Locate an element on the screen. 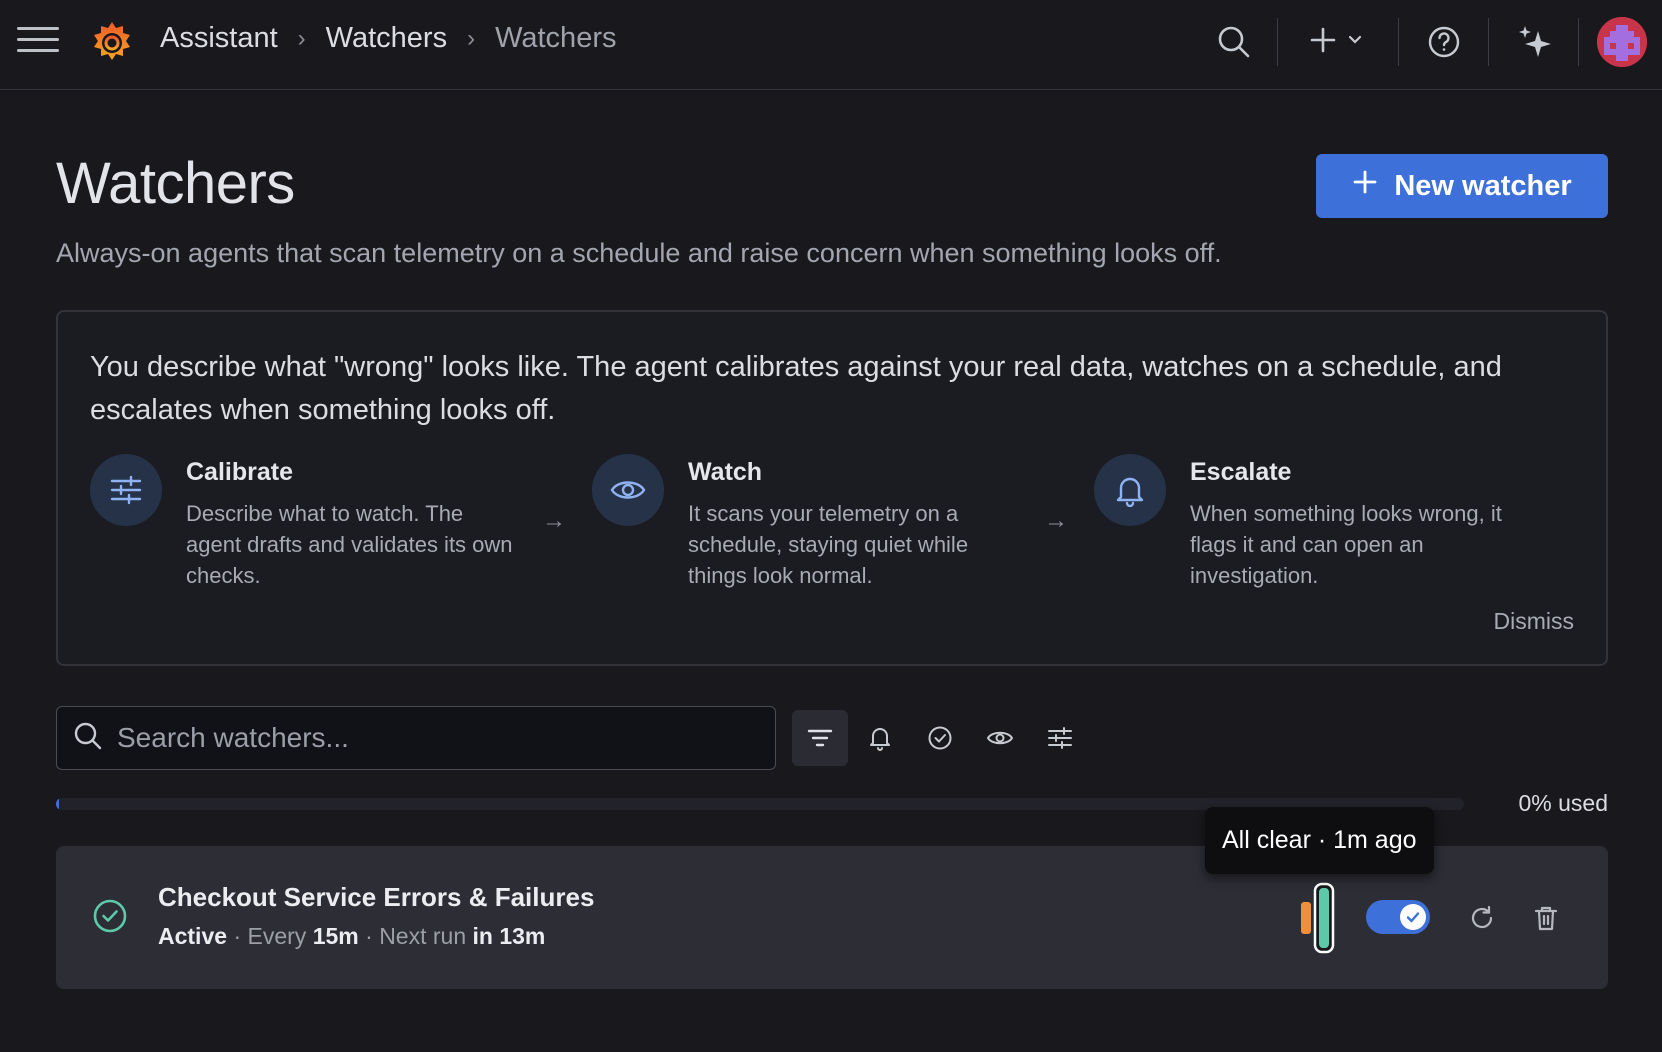 This screenshot has height=1052, width=1662. new-watcher-button: New watcher is located at coordinates (1462, 186).